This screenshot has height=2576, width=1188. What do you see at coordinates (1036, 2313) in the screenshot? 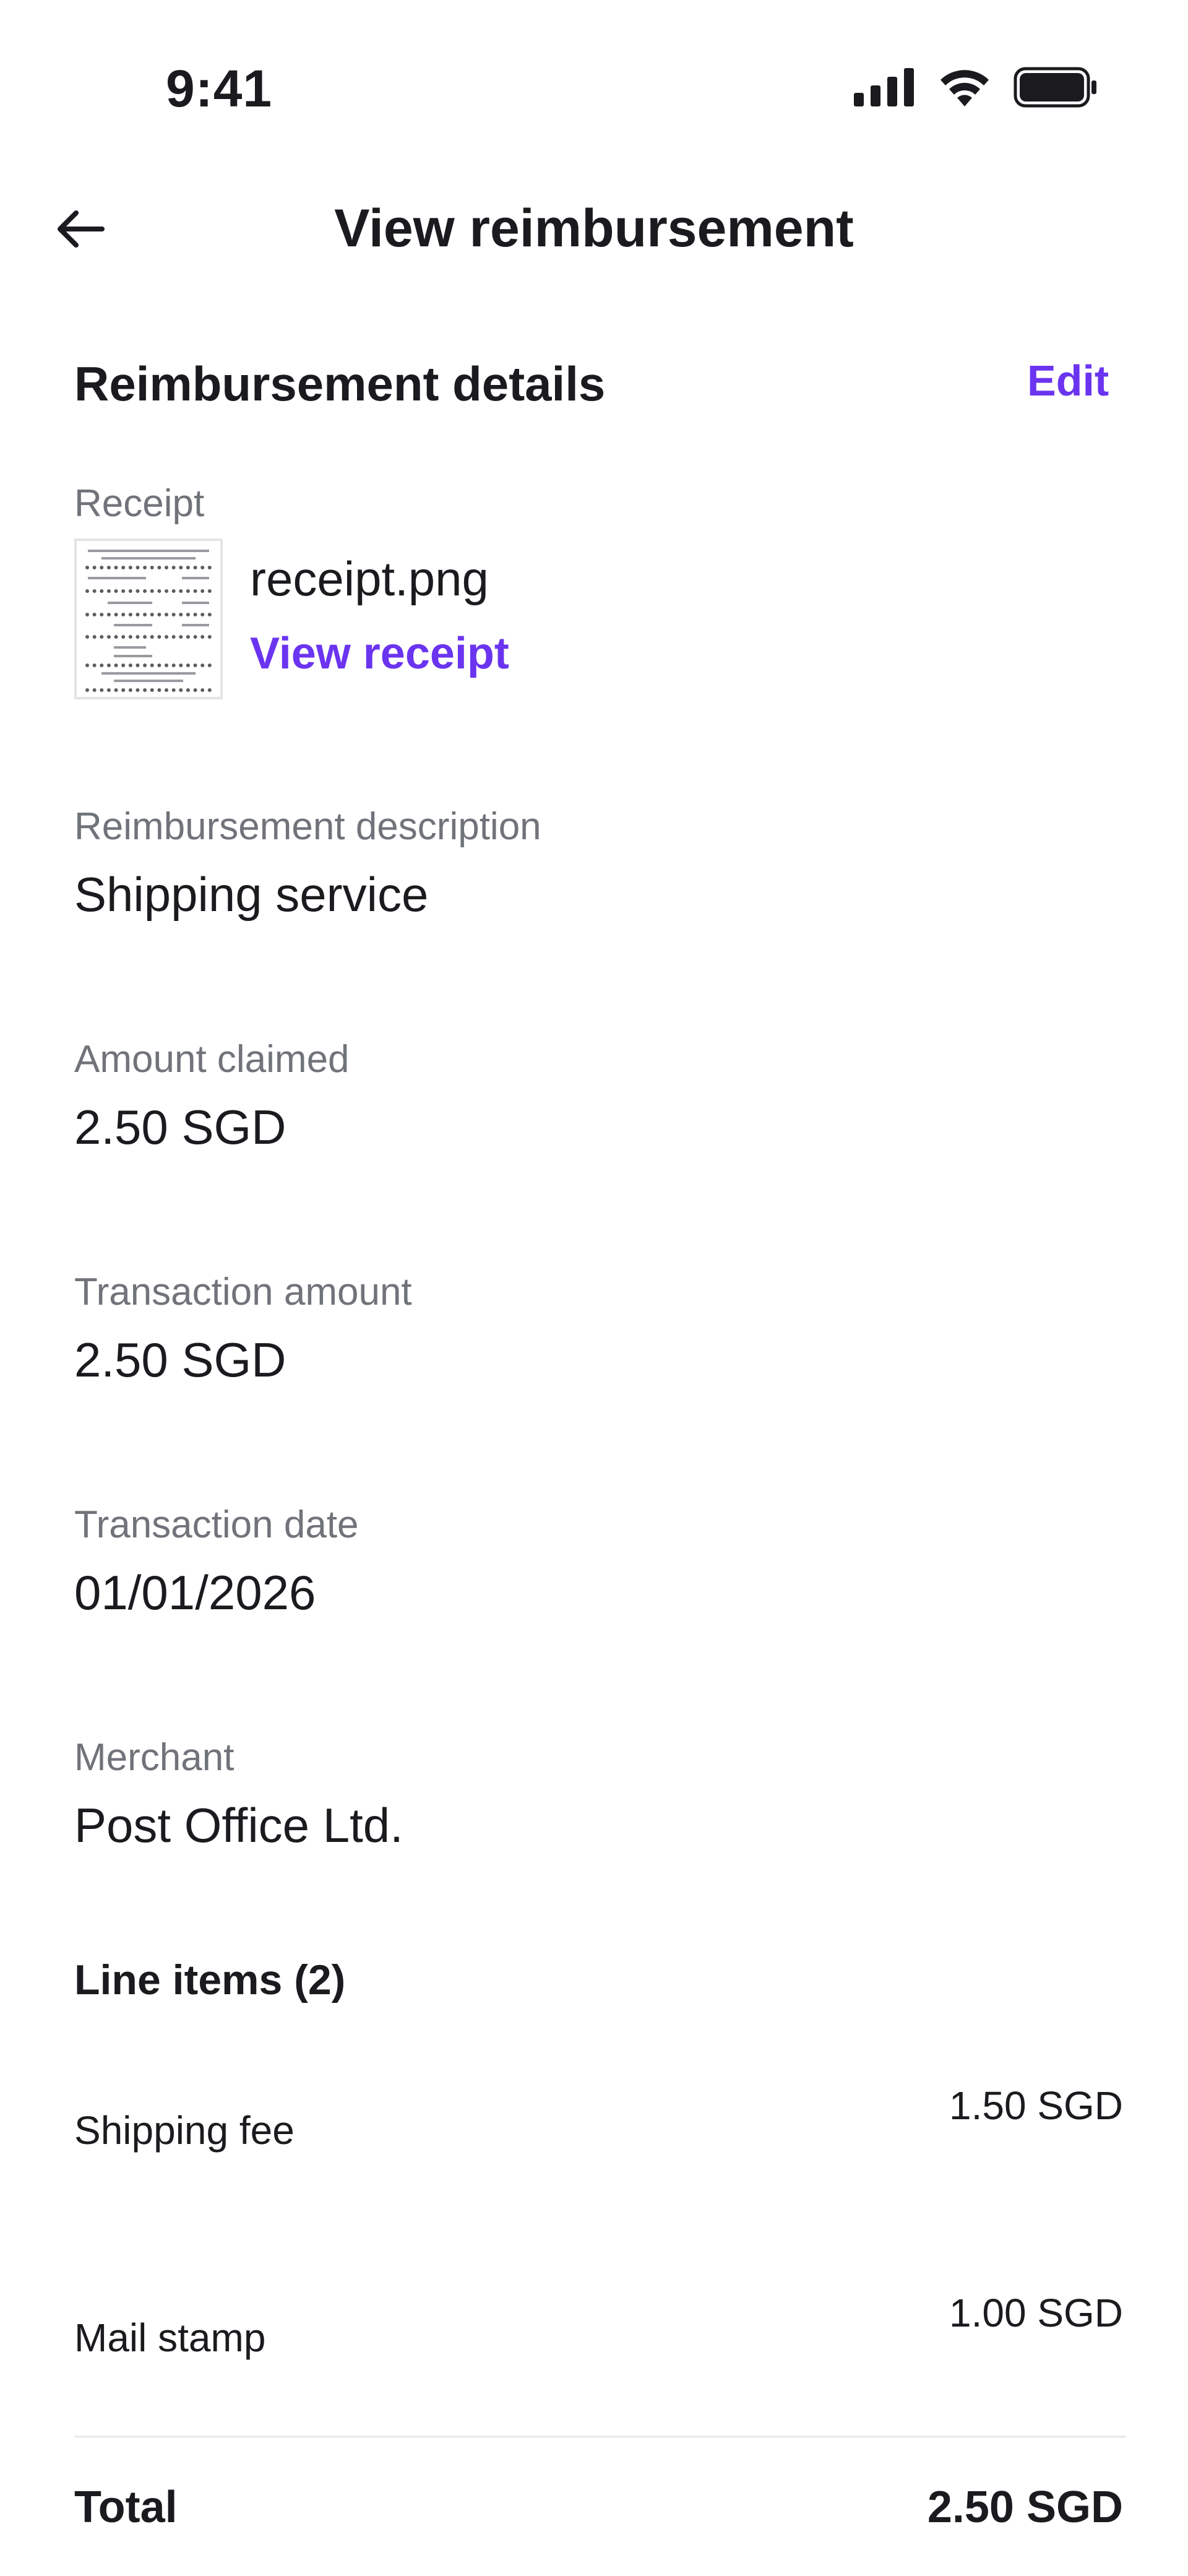
I see `line-item-amount: 1.00 SGD` at bounding box center [1036, 2313].